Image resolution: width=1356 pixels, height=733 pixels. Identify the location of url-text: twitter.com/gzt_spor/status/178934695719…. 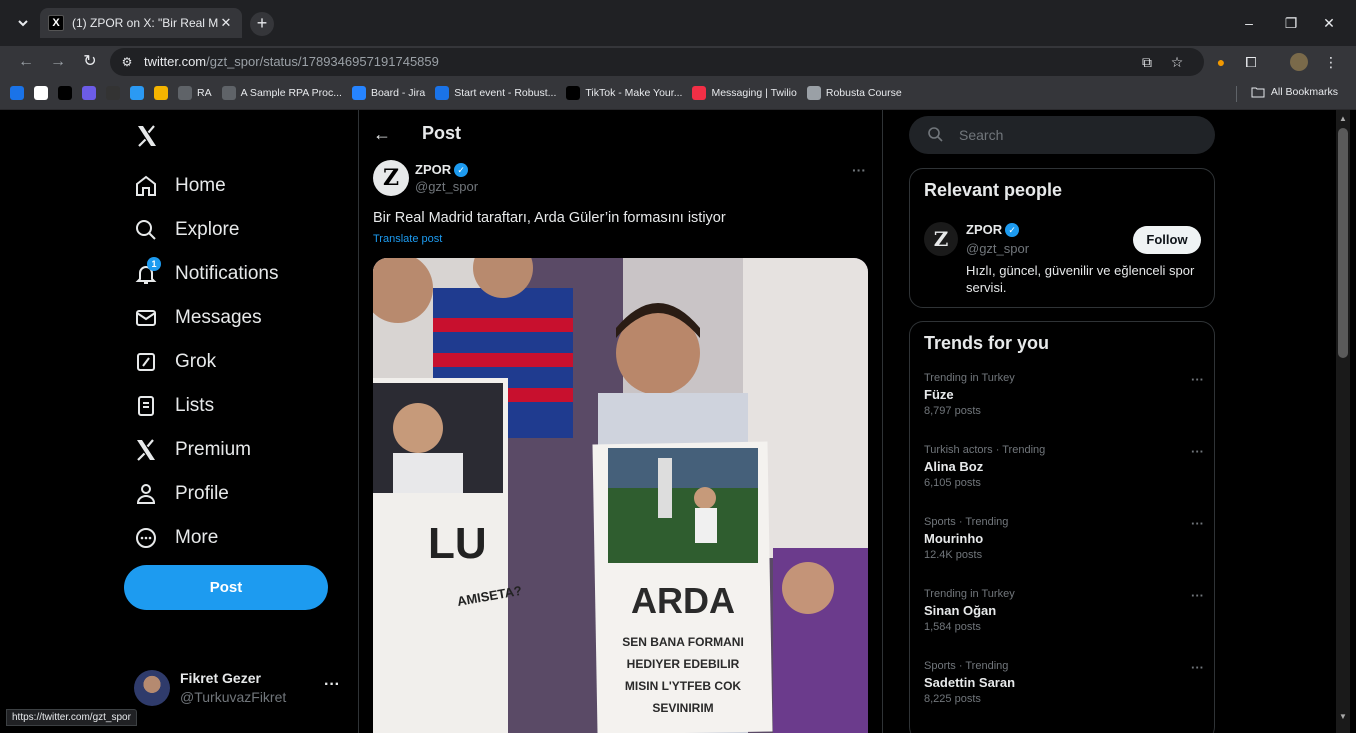
(291, 61).